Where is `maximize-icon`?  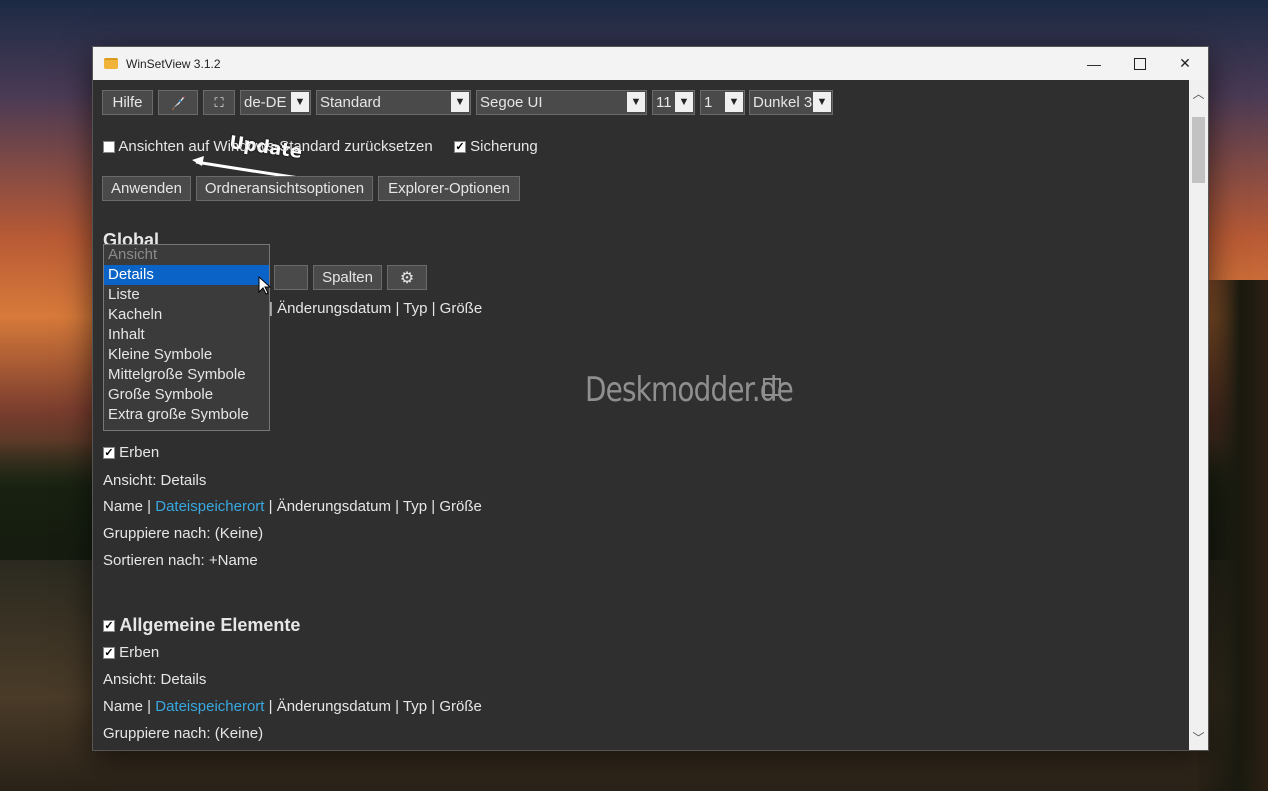
maximize-icon is located at coordinates (1140, 63).